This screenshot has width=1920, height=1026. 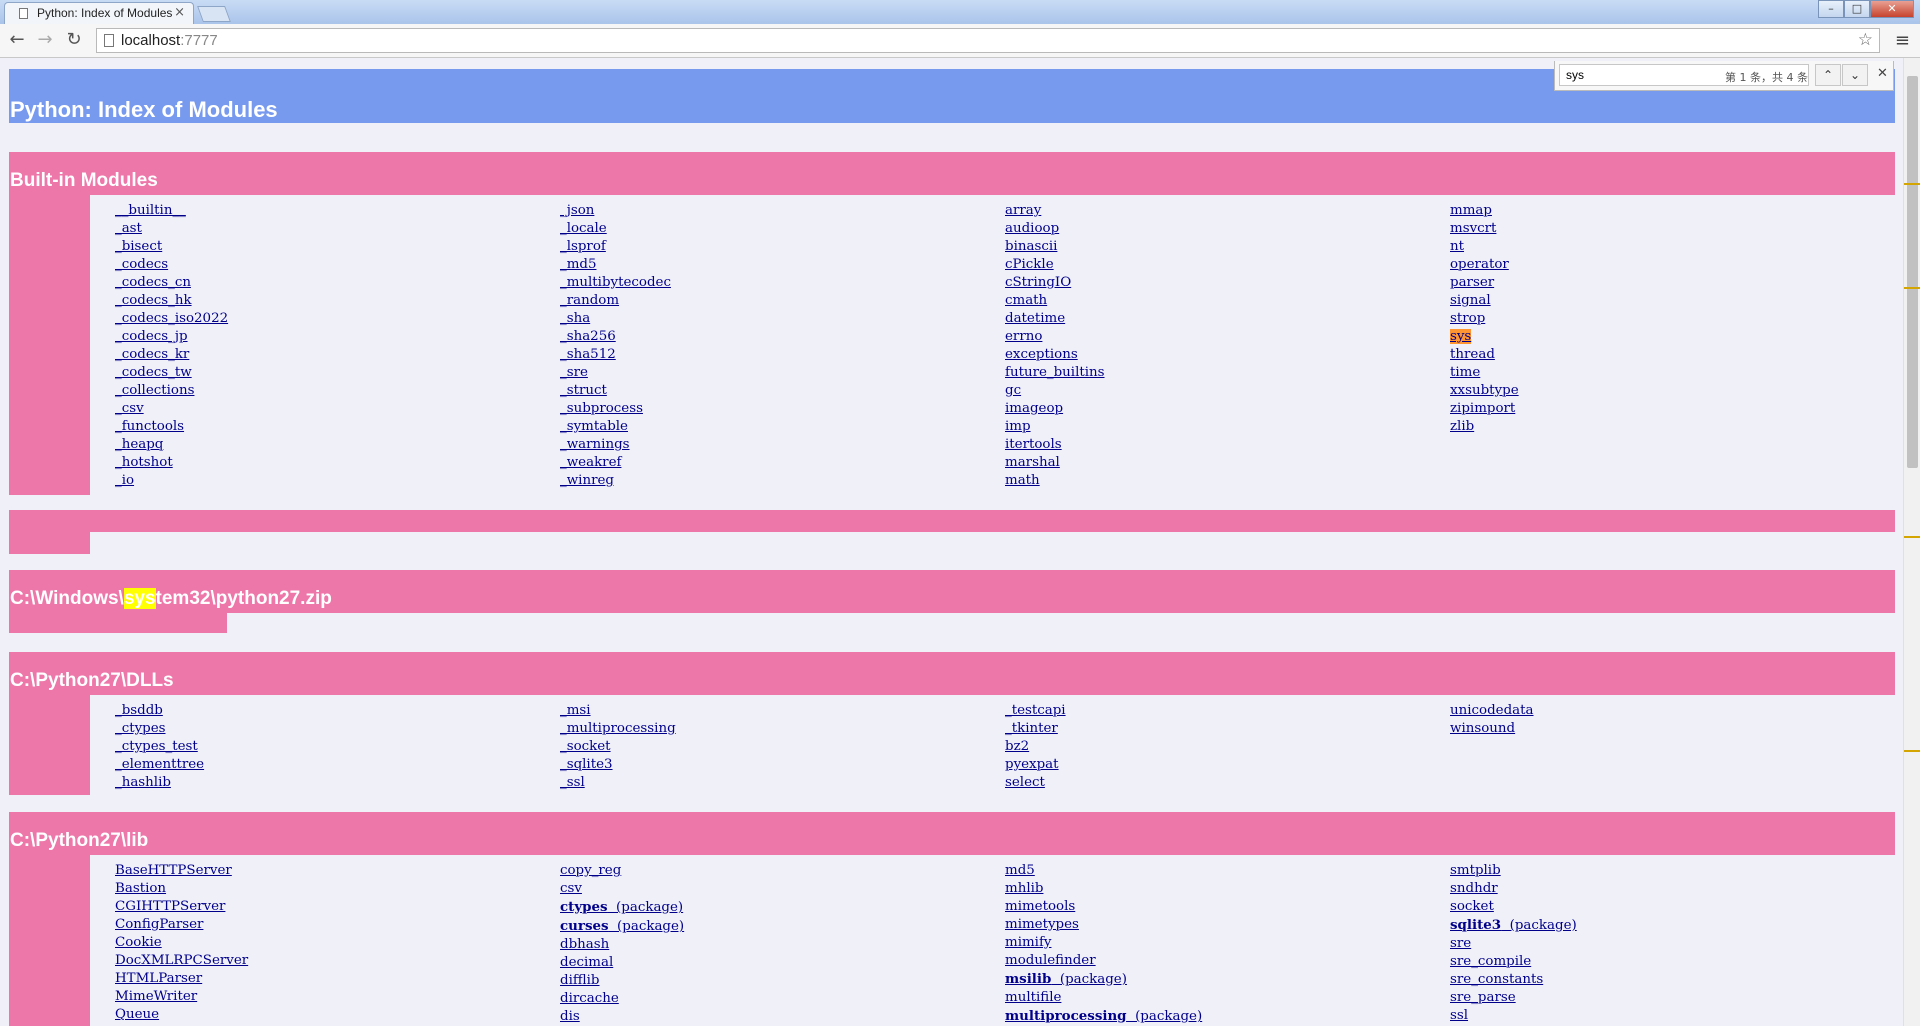 What do you see at coordinates (171, 481) in the screenshot?
I see `module-link: _io` at bounding box center [171, 481].